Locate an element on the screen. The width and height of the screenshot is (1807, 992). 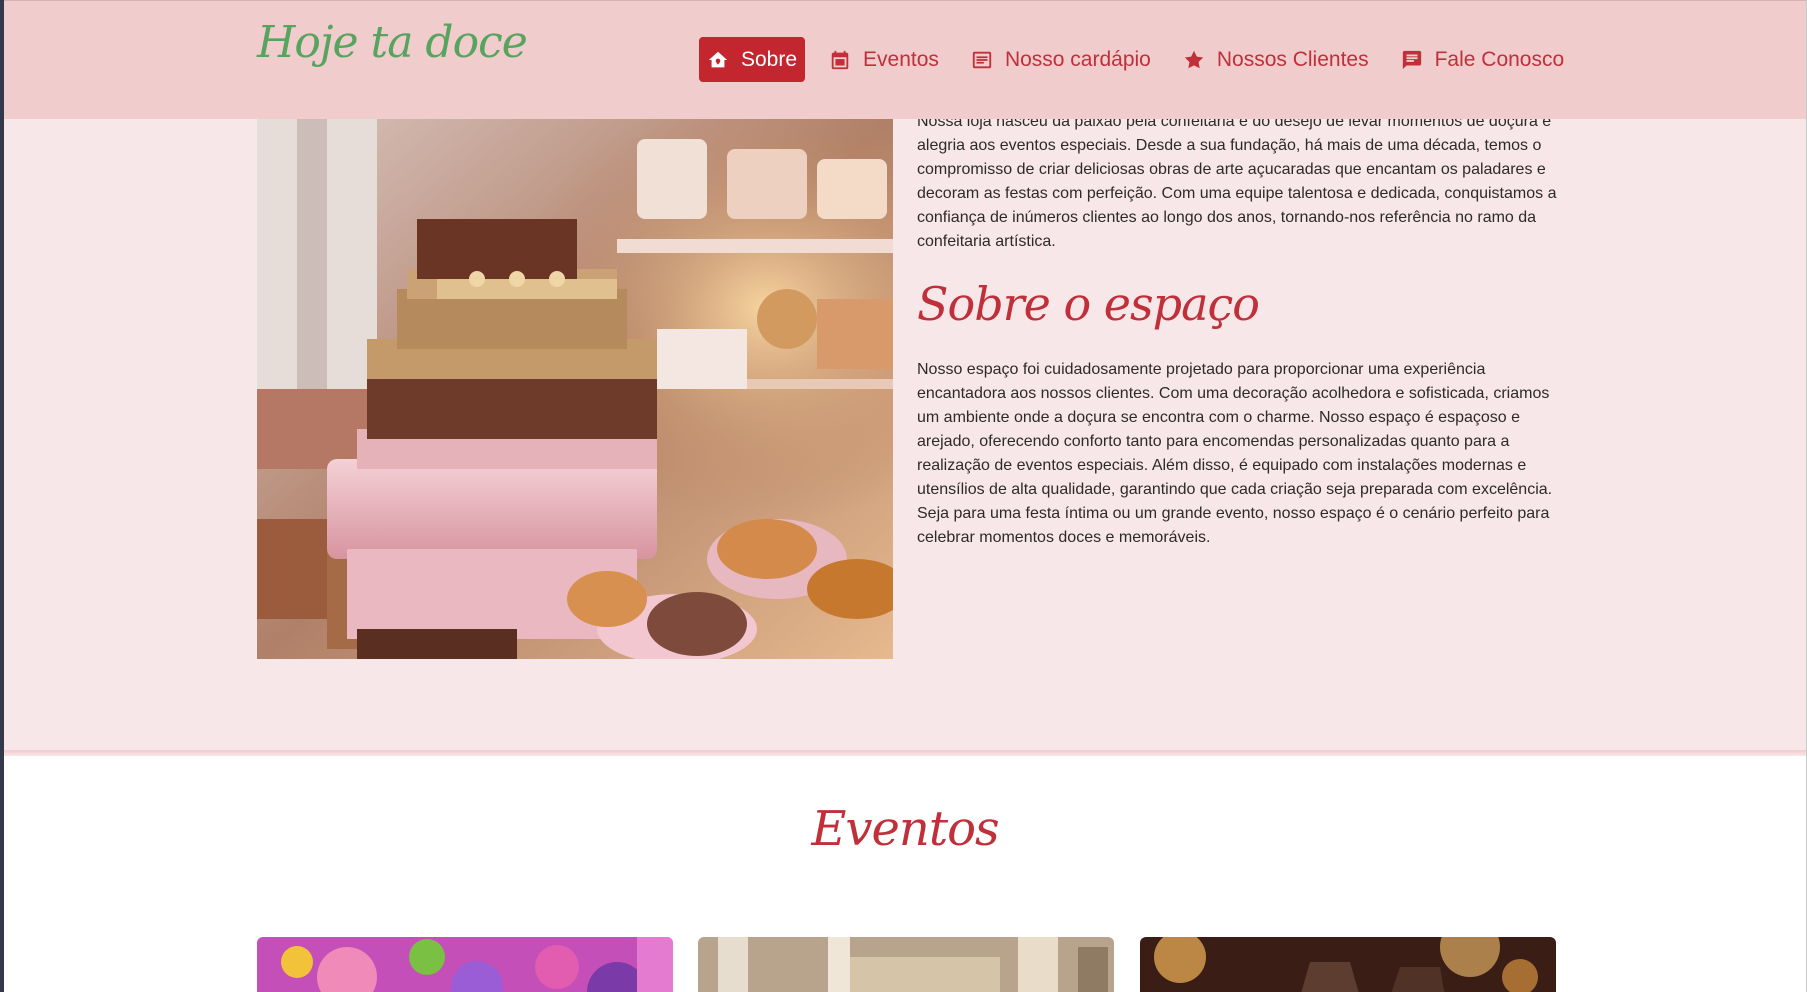
nav-item-label: Nossos Clientes is located at coordinates (1292, 59).